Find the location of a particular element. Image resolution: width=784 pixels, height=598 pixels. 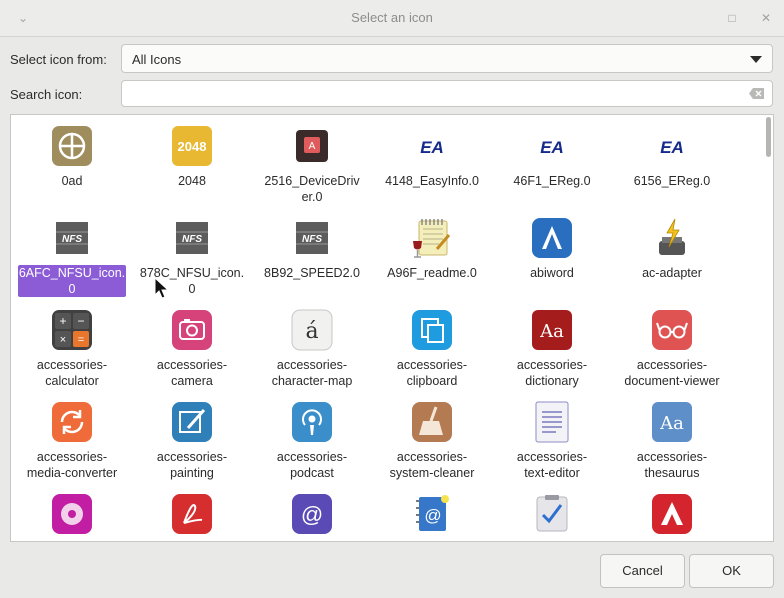

disc-icon is located at coordinates (72, 514).